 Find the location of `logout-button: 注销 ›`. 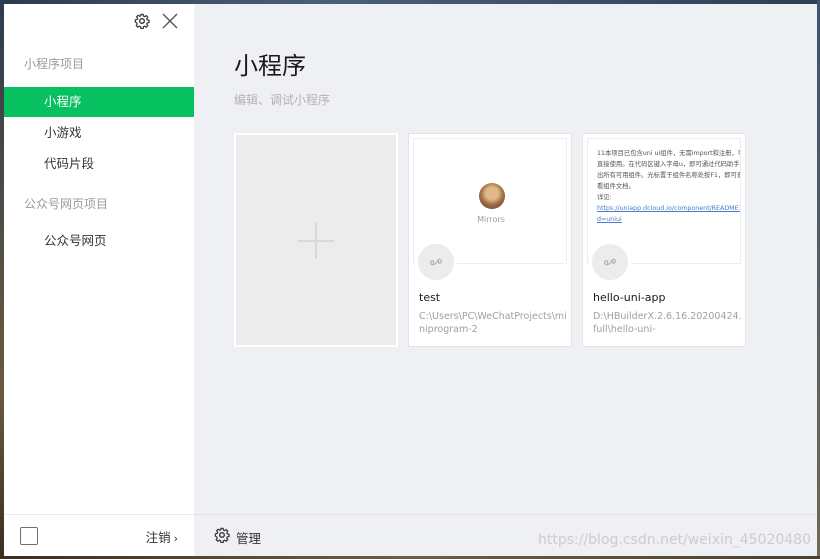

logout-button: 注销 › is located at coordinates (162, 536).